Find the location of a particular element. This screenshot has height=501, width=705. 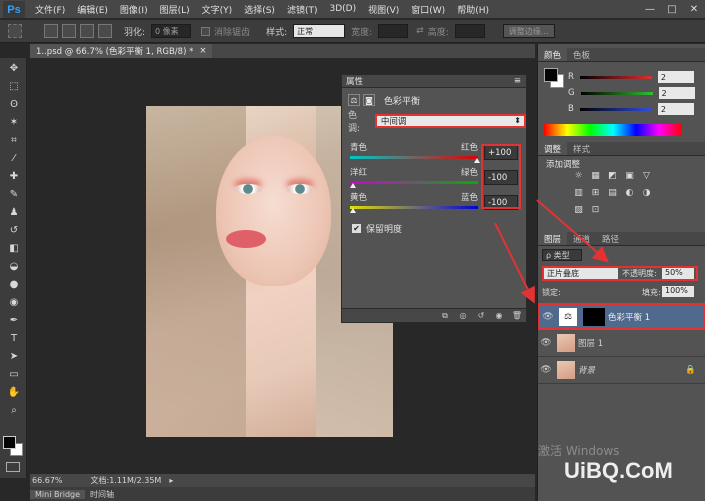

foreground-color is located at coordinates (9, 442).